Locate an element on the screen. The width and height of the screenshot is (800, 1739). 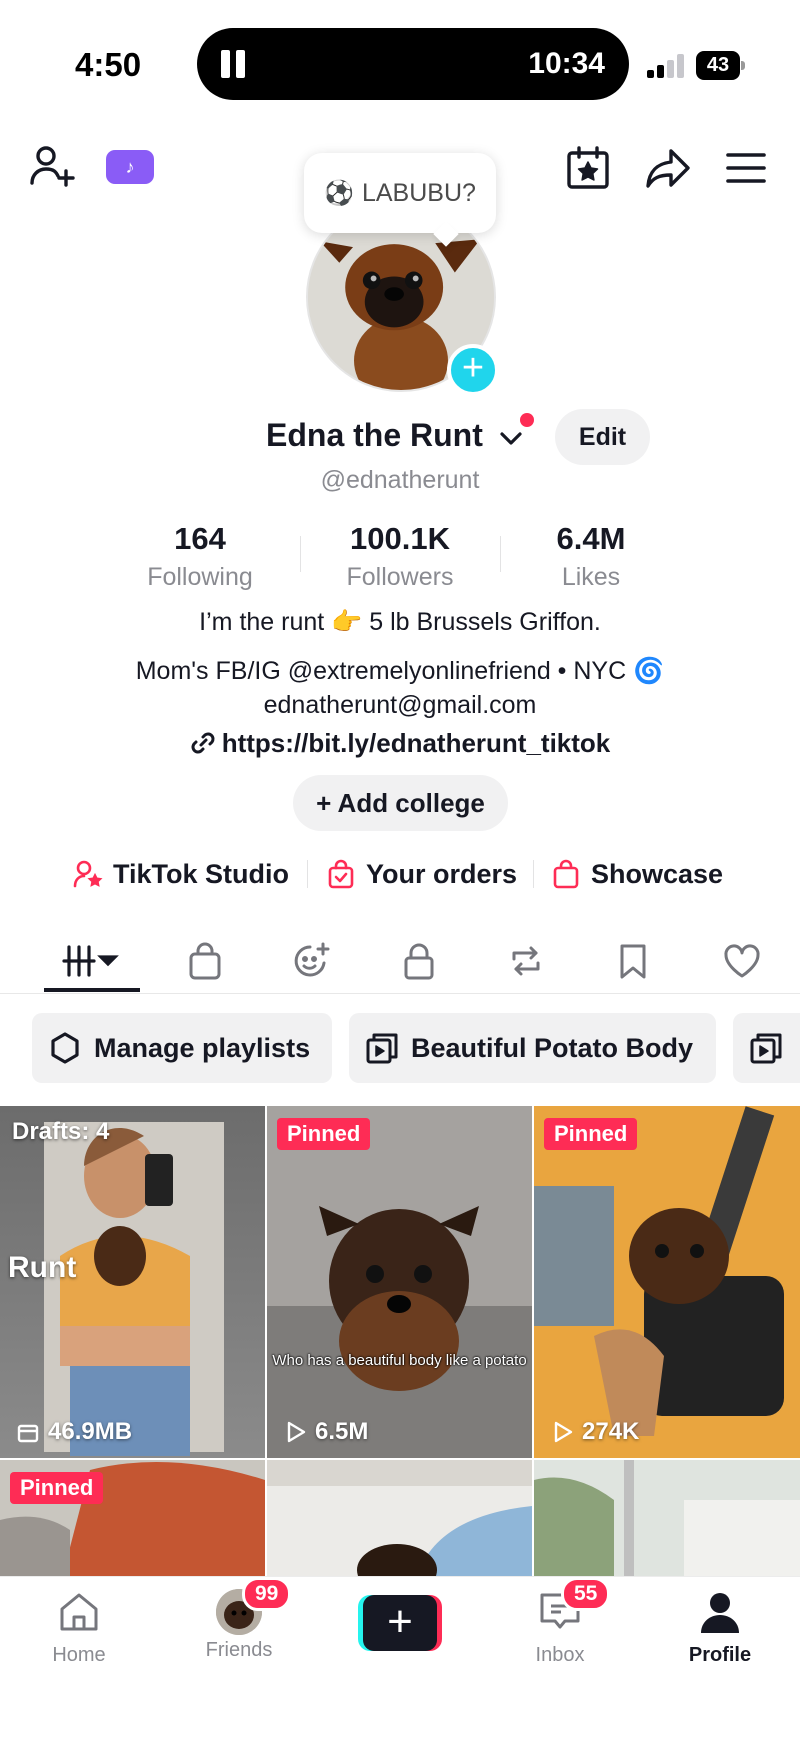
nav-label: Home is located at coordinates (79, 1655).